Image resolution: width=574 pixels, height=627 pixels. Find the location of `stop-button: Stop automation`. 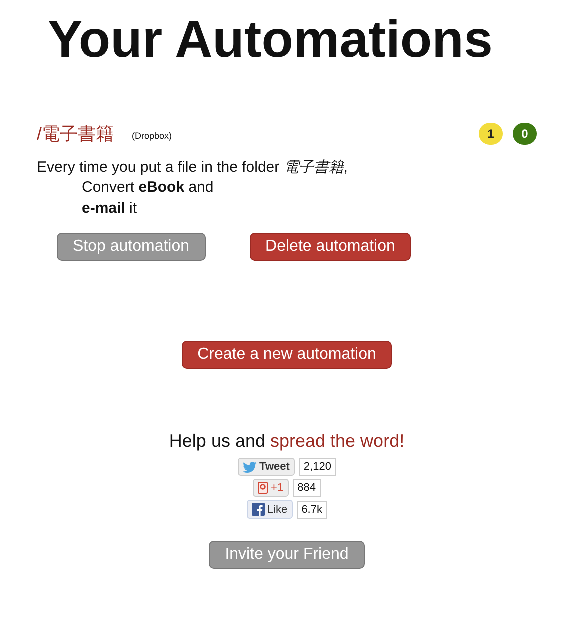

stop-button: Stop automation is located at coordinates (131, 247).